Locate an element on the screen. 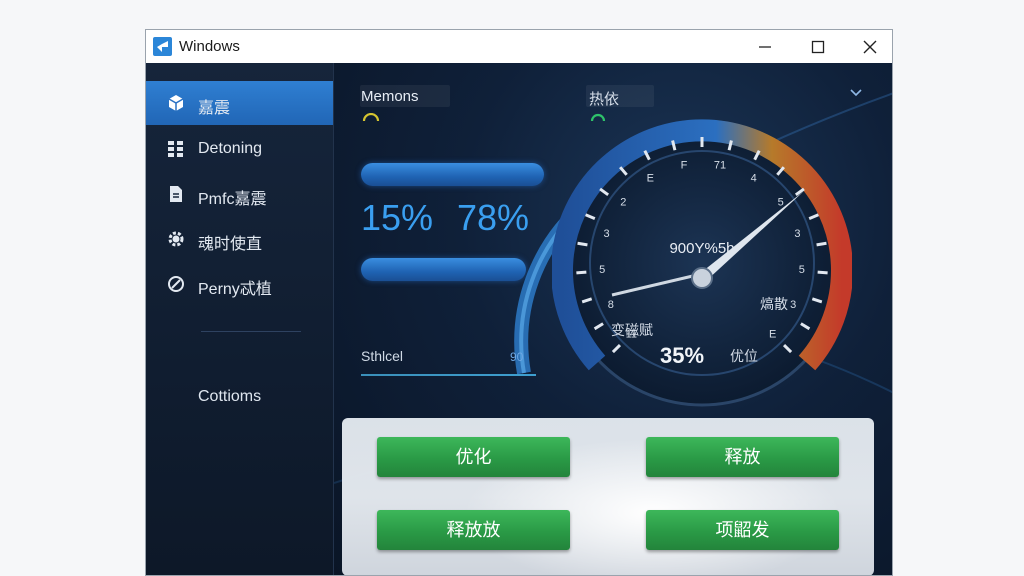 Image resolution: width=1024 pixels, height=576 pixels. circle-slash-icon is located at coordinates (176, 284).